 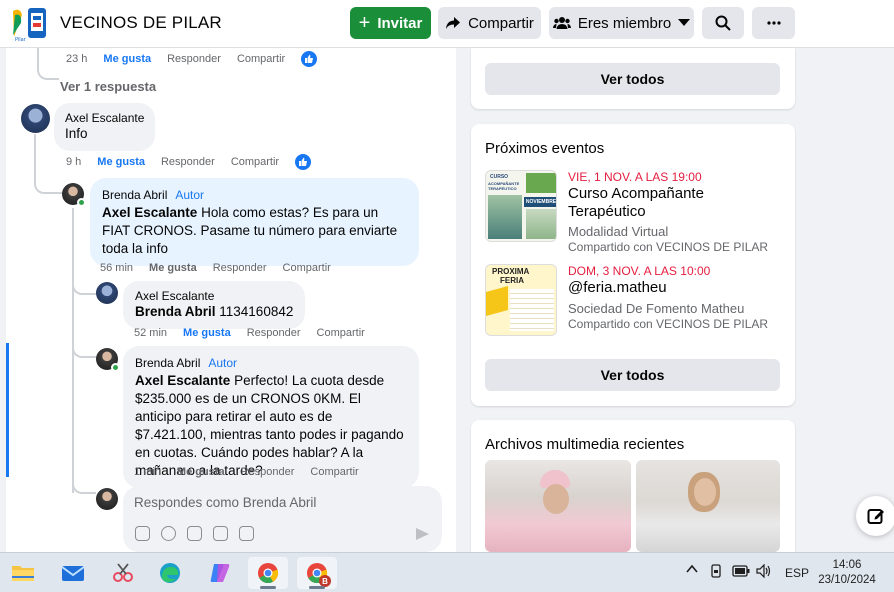 I want to click on plus-icon: +, so click(x=364, y=23).